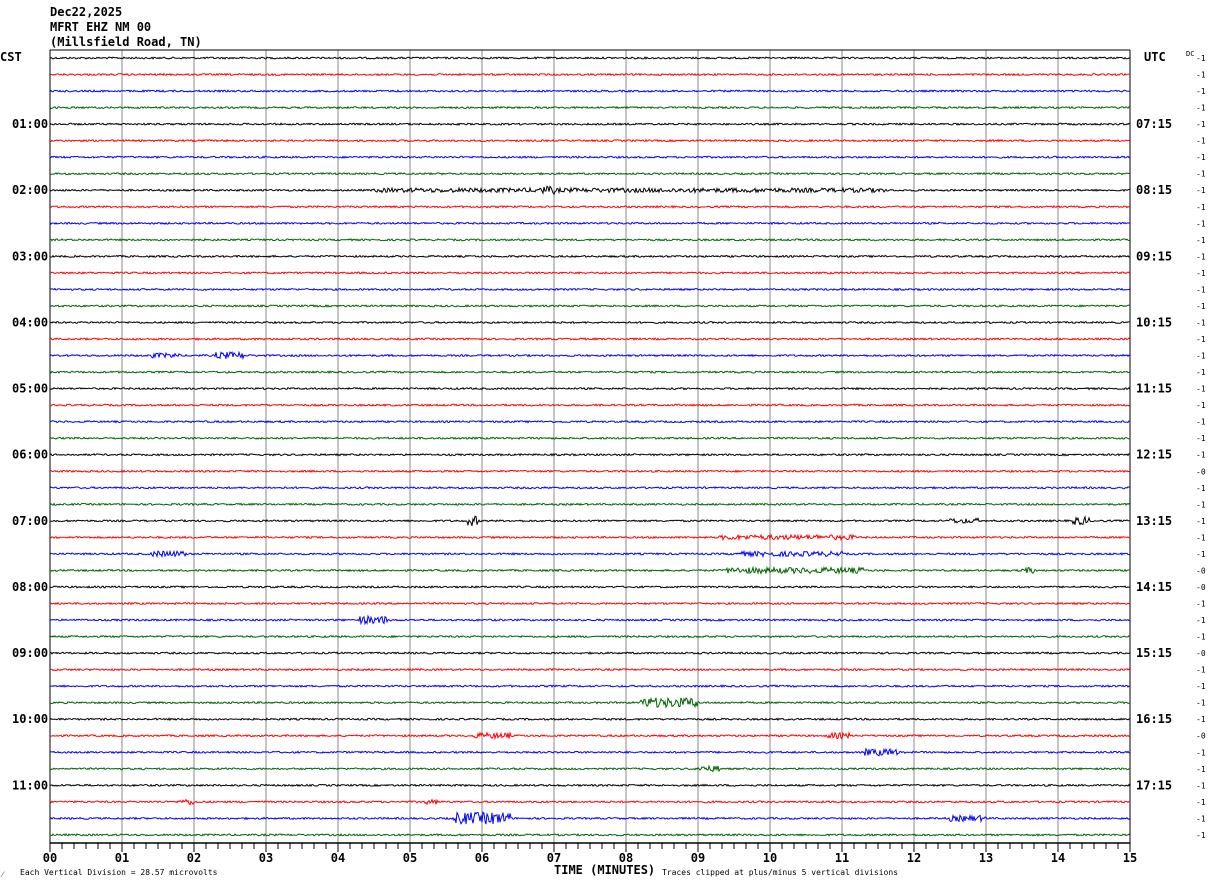  I want to click on dc-header: DC, so click(1190, 54).